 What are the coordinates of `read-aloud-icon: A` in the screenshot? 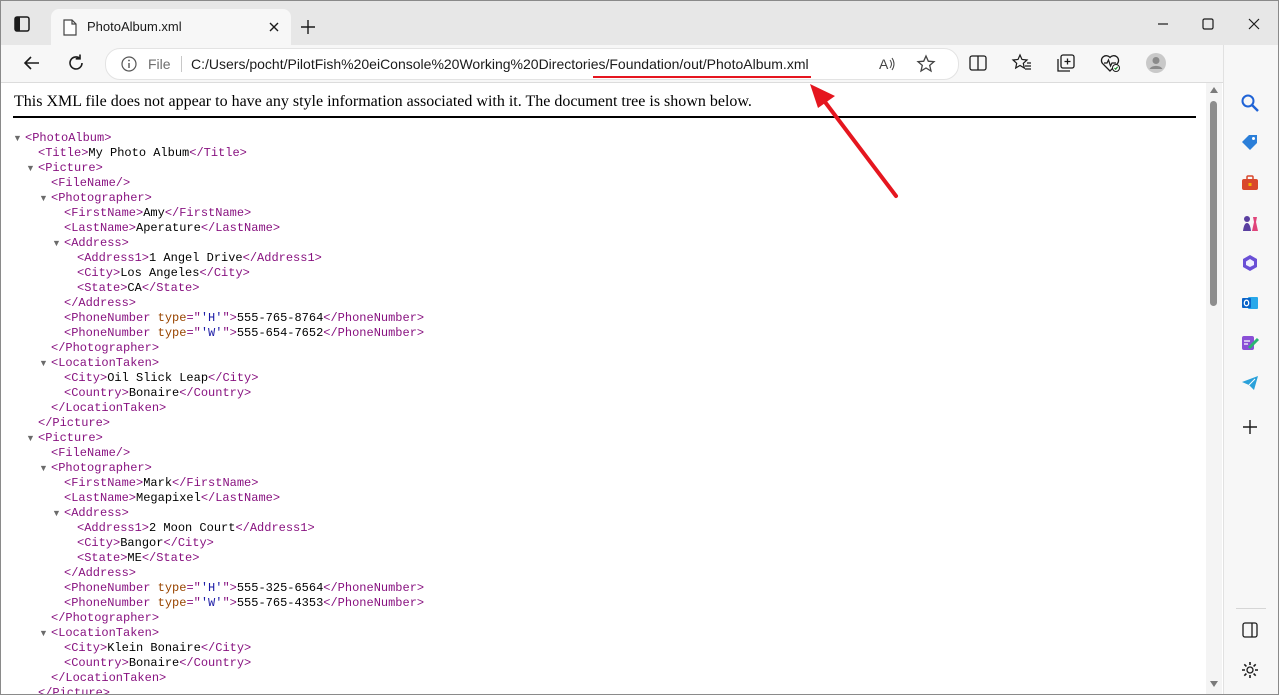 It's located at (887, 64).